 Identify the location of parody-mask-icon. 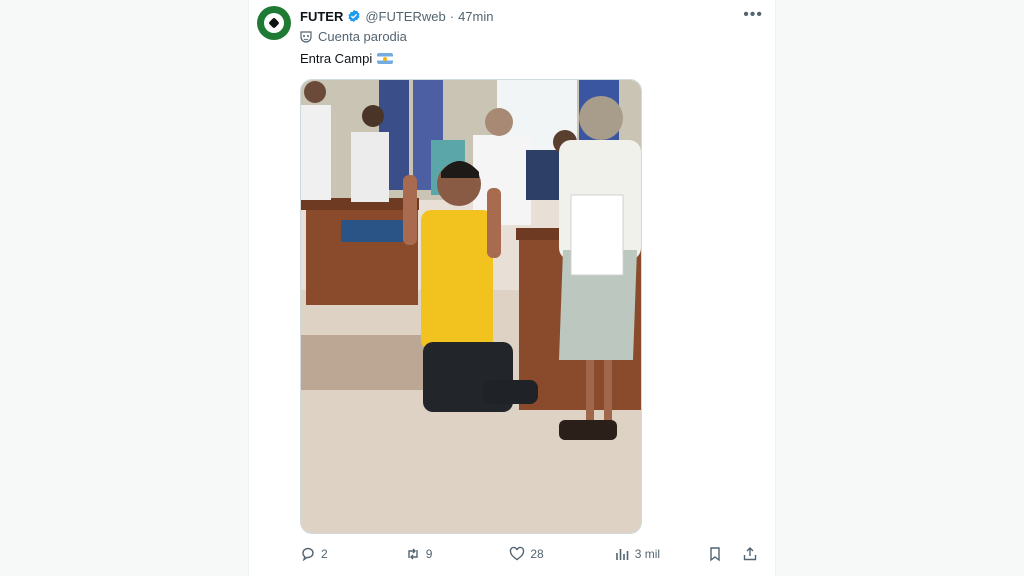
(306, 36).